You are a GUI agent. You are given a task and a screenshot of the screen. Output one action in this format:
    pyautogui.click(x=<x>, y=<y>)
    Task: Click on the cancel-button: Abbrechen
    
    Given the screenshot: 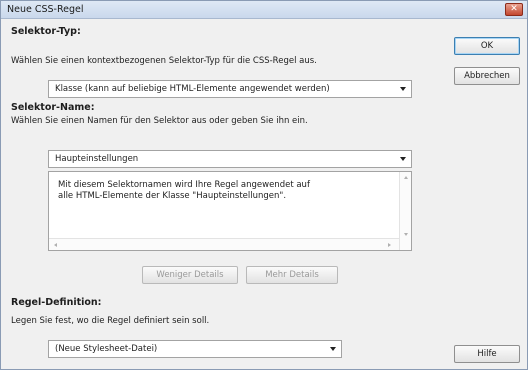 What is the action you would take?
    pyautogui.click(x=487, y=76)
    